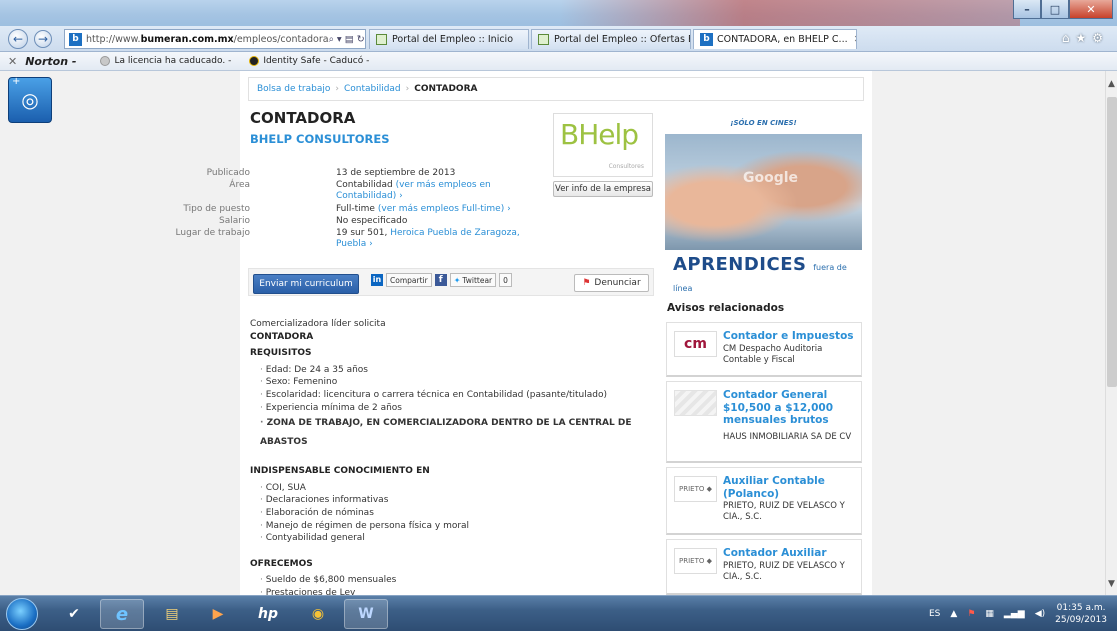 The height and width of the screenshot is (631, 1117). Describe the element at coordinates (695, 561) in the screenshot. I see `related-thumb: PRIETO ◆` at that location.